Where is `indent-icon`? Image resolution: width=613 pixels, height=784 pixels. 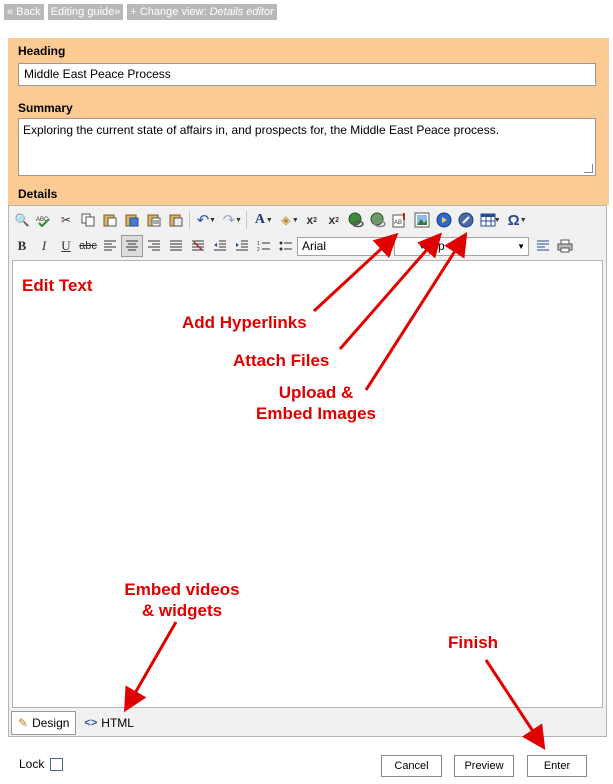
indent-icon is located at coordinates (242, 246).